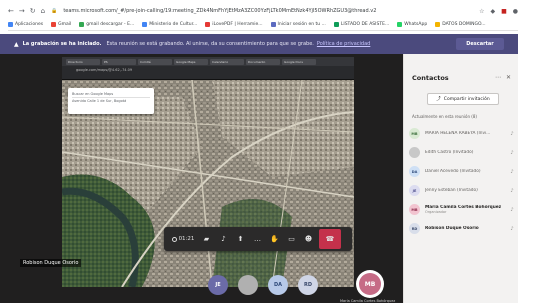  What do you see at coordinates (451, 190) in the screenshot?
I see `participant-name: Jenny Esteban (Invitado)` at bounding box center [451, 190].